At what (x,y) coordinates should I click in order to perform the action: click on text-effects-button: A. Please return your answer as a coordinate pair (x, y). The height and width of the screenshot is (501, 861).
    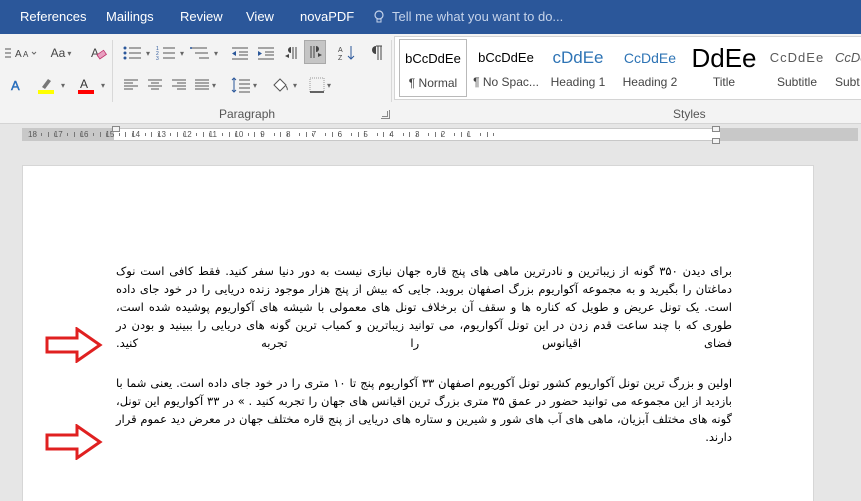
    Looking at the image, I should click on (17, 85).